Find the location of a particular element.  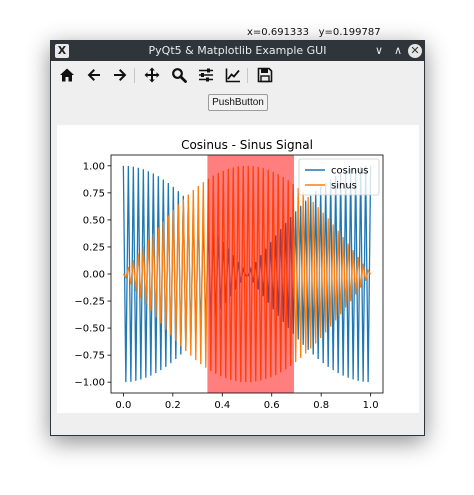

edit-axis-icon is located at coordinates (232, 75).